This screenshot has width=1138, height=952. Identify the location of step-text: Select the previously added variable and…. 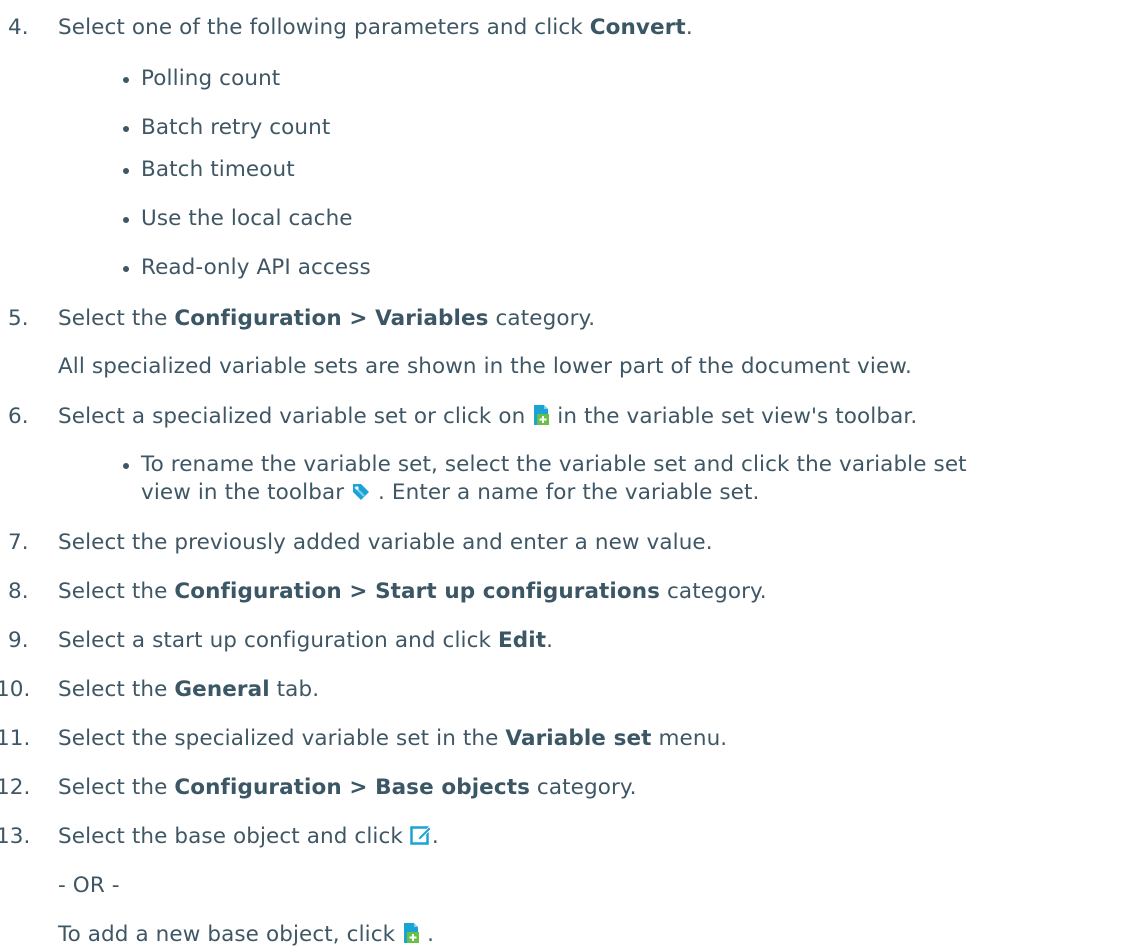
(385, 542).